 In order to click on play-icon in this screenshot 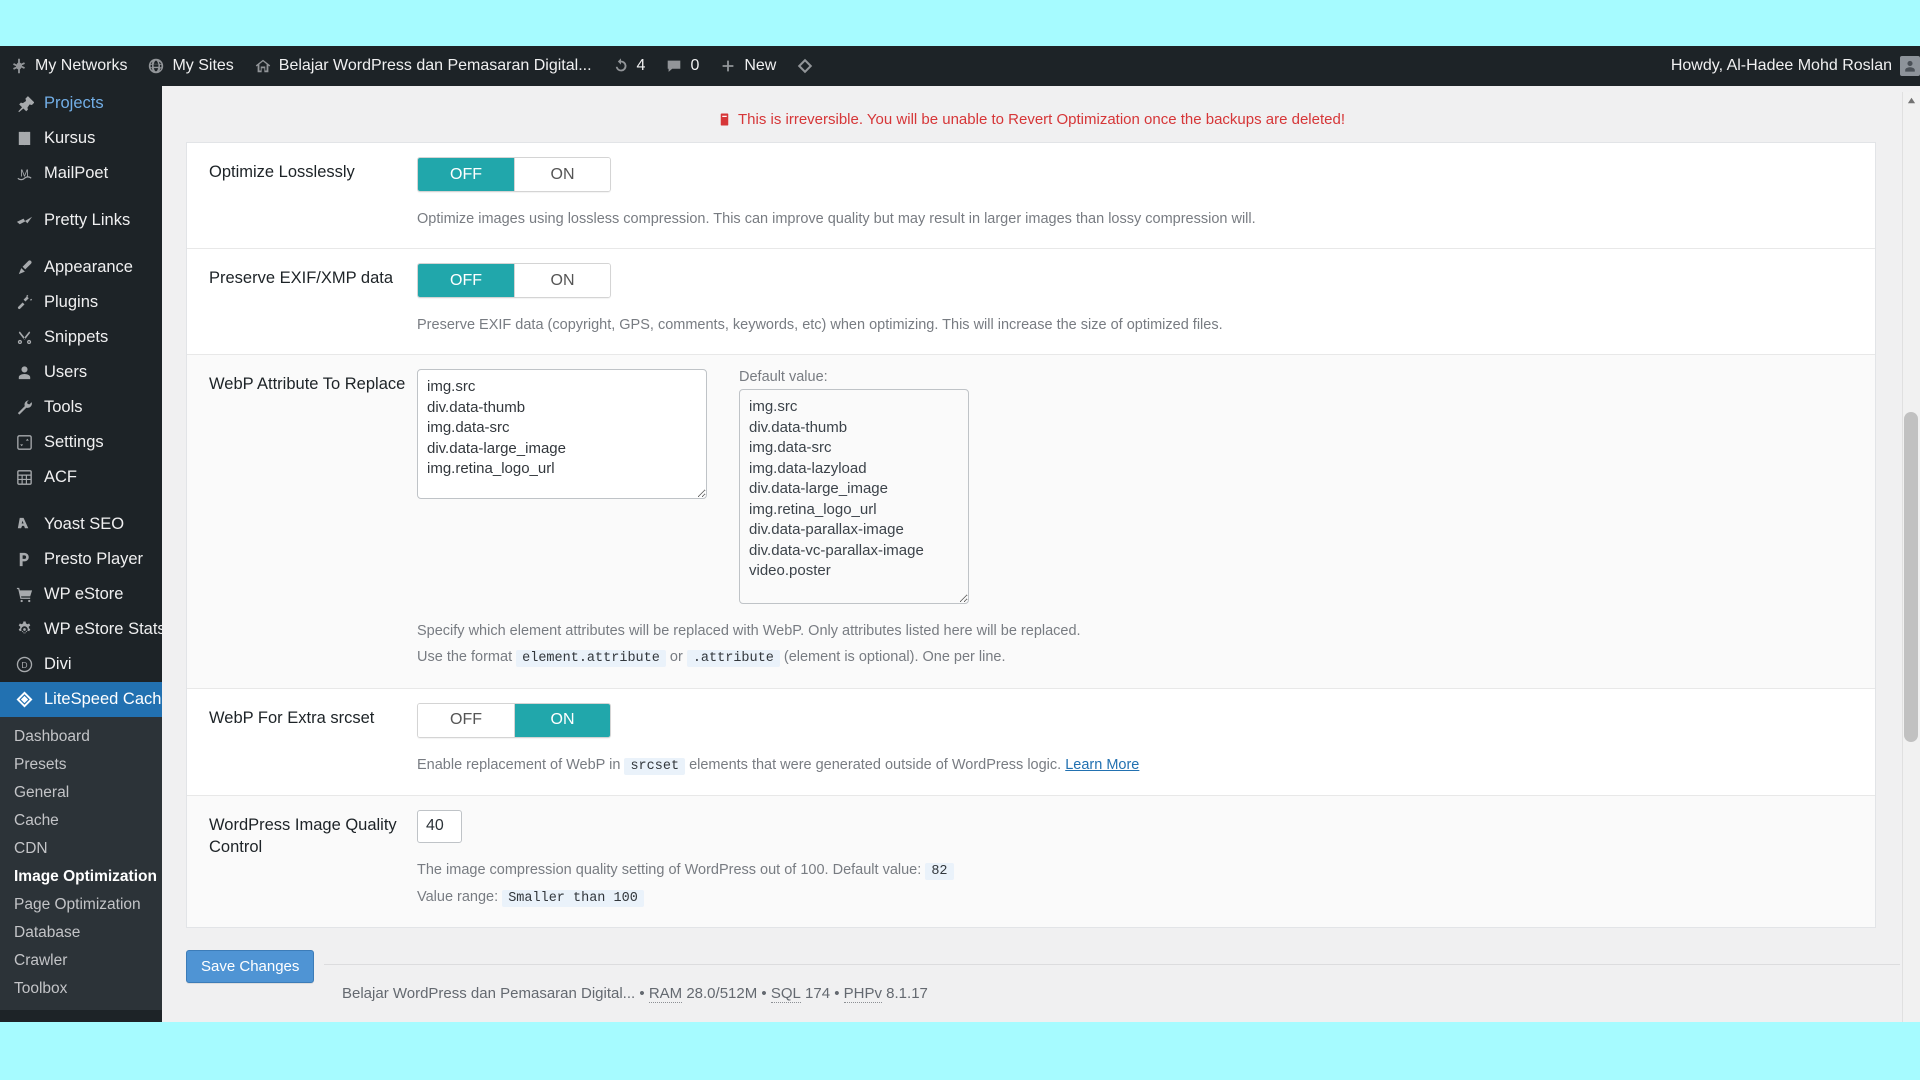, I will do `click(24, 560)`.